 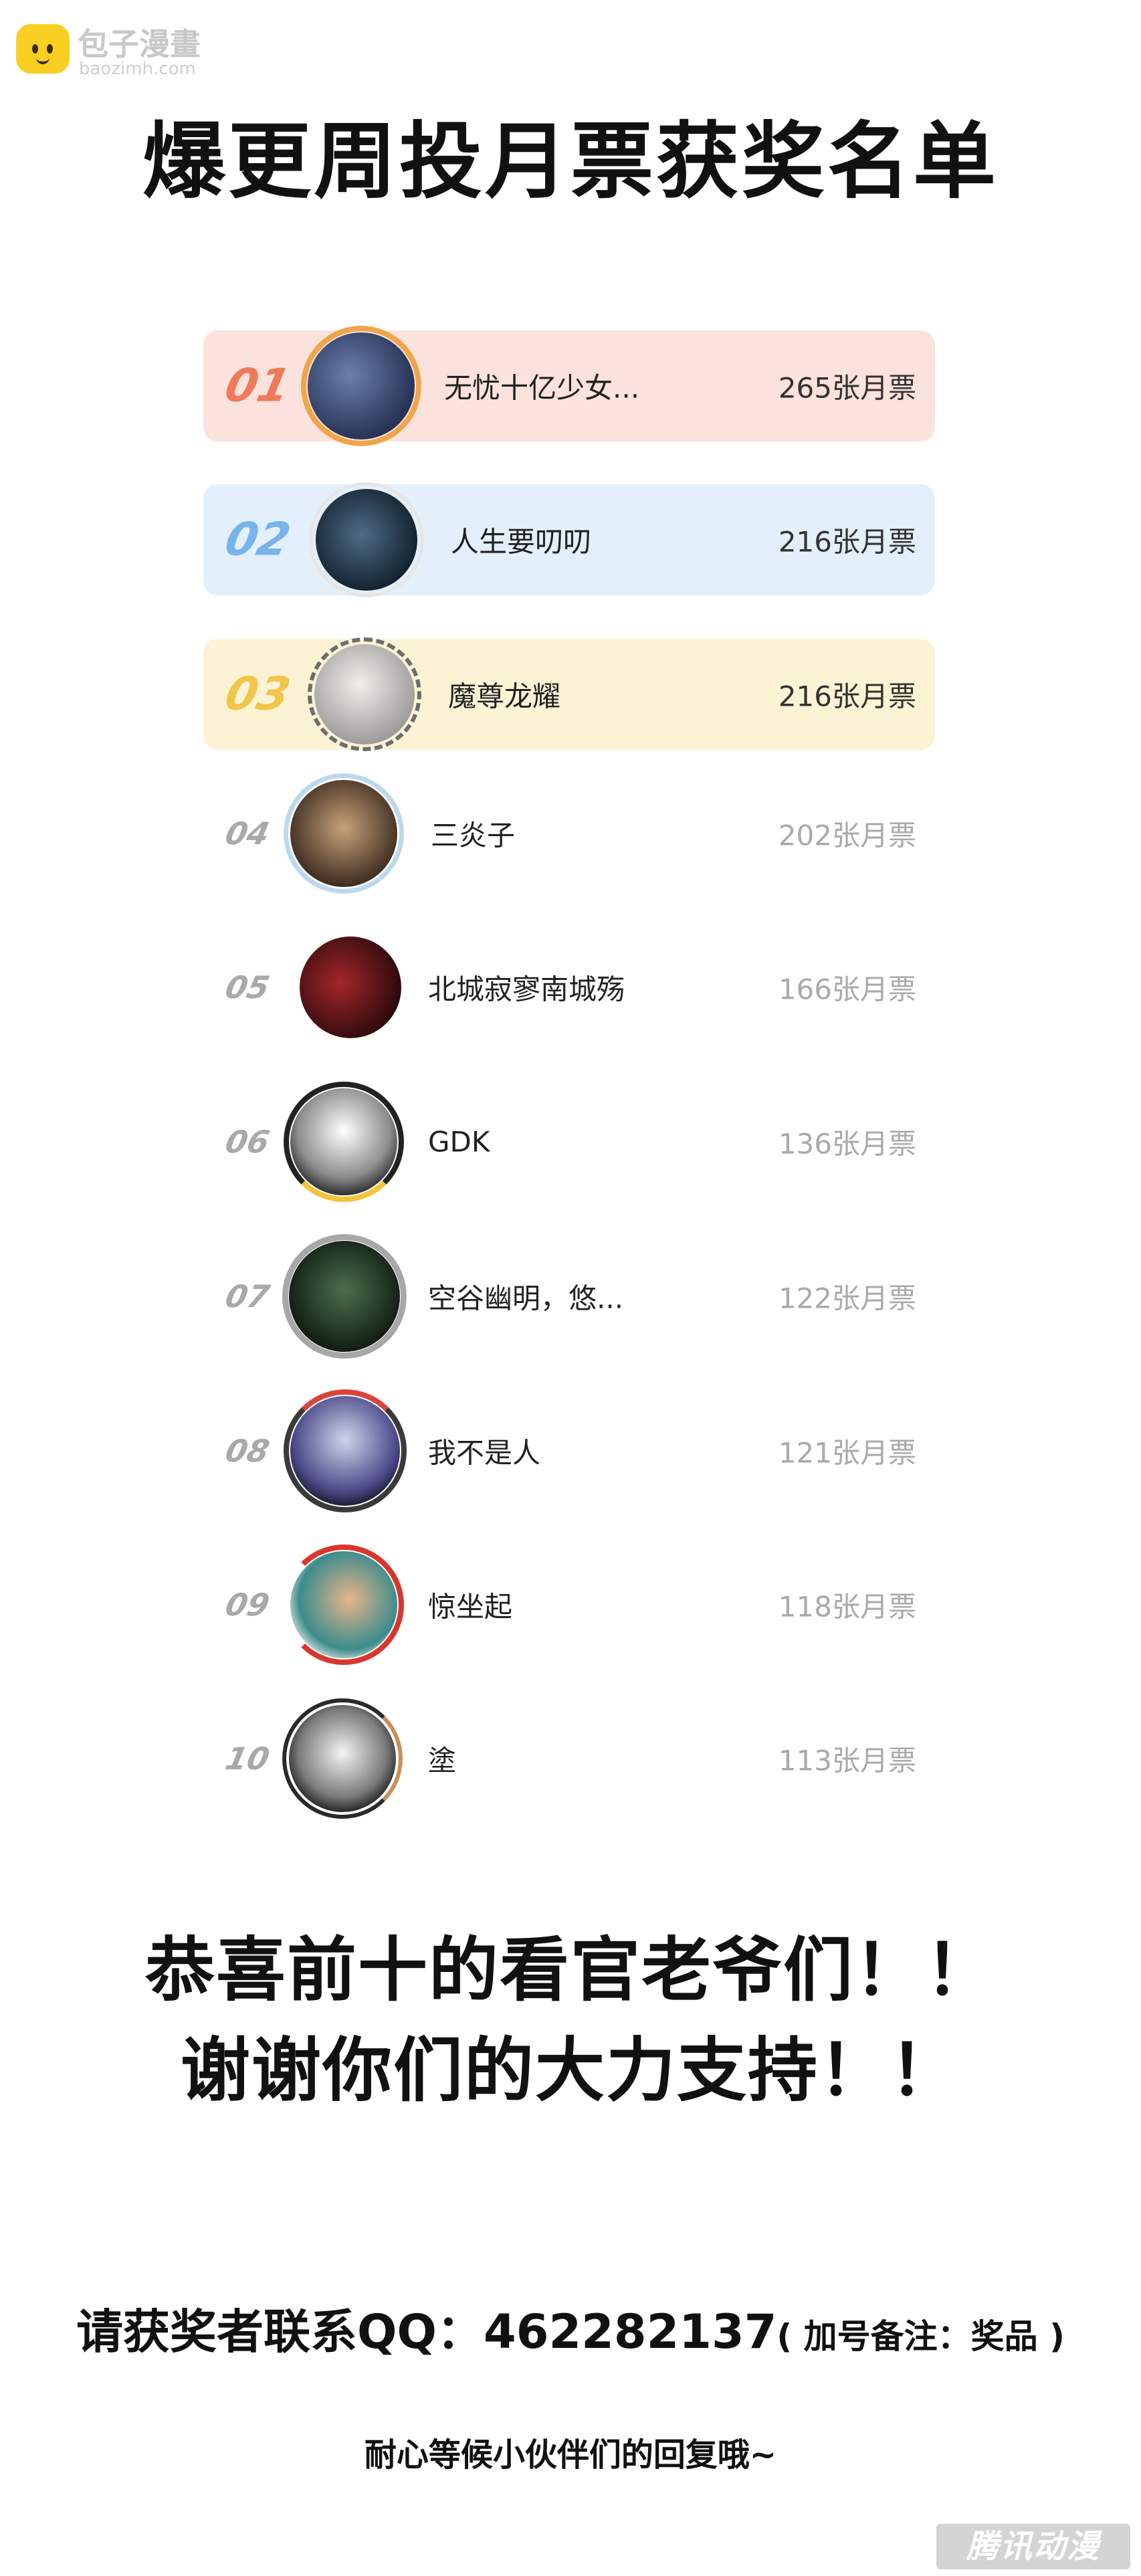 What do you see at coordinates (459, 1142) in the screenshot?
I see `user-name: GDK` at bounding box center [459, 1142].